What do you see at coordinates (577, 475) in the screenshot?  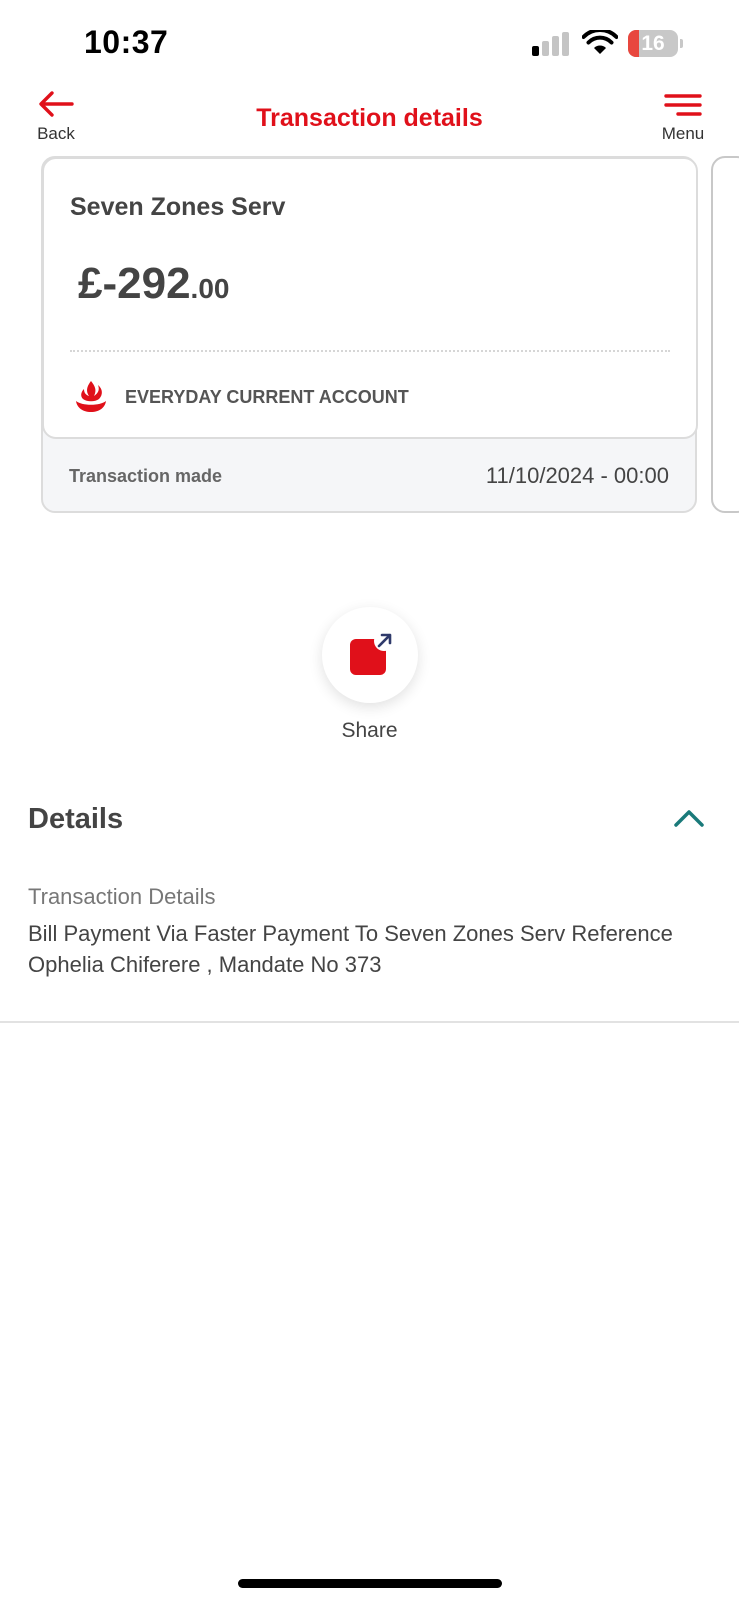 I see `transaction-made-value: 11/10/2024 - 00:00` at bounding box center [577, 475].